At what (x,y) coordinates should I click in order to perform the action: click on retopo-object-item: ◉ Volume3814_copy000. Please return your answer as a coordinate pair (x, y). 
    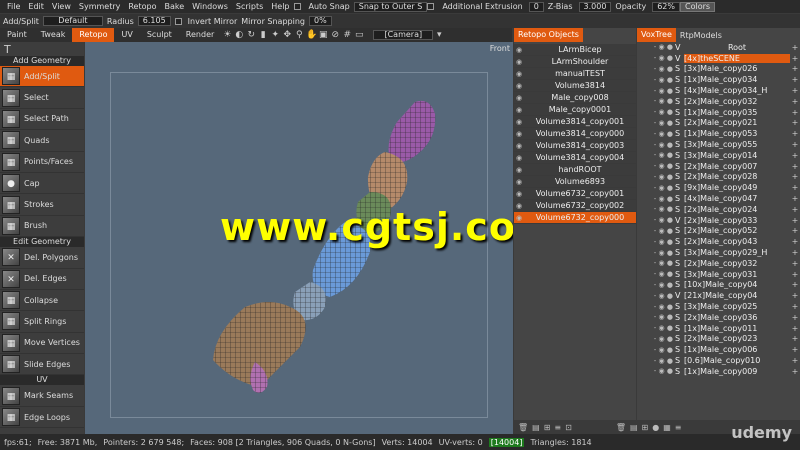
    Looking at the image, I should click on (575, 134).